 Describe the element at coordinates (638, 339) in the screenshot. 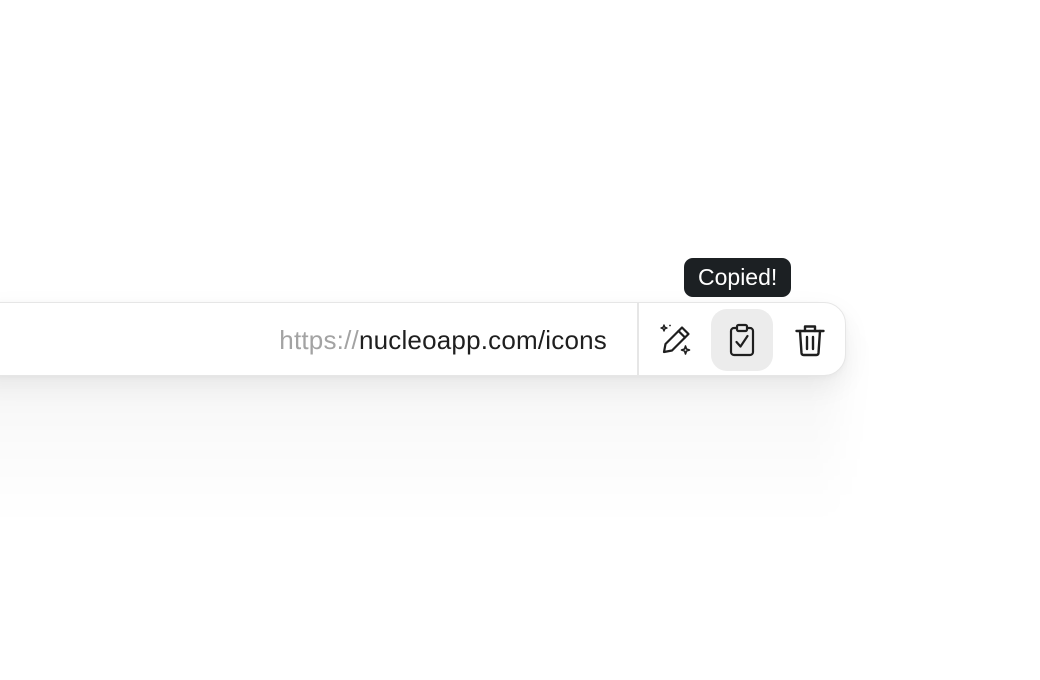

I see `divider` at that location.